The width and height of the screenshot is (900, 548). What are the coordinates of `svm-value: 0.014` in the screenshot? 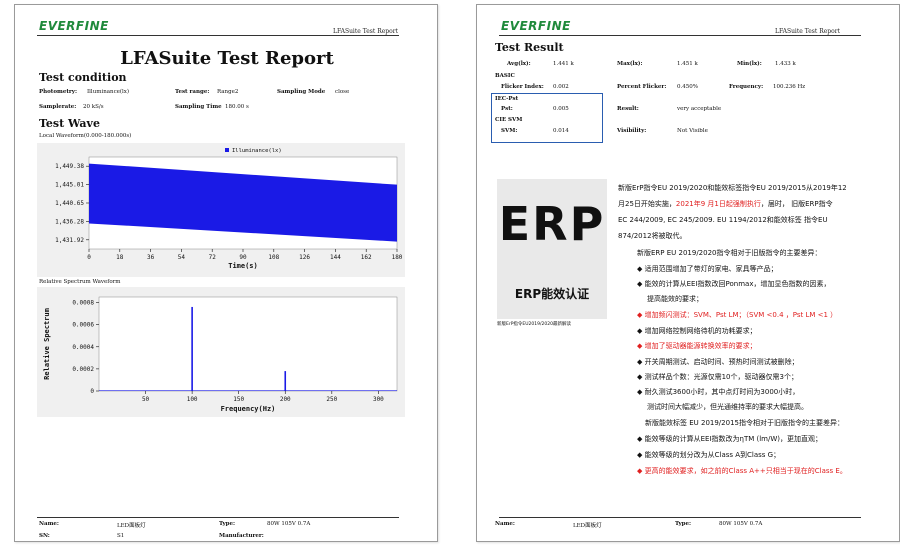 It's located at (561, 131).